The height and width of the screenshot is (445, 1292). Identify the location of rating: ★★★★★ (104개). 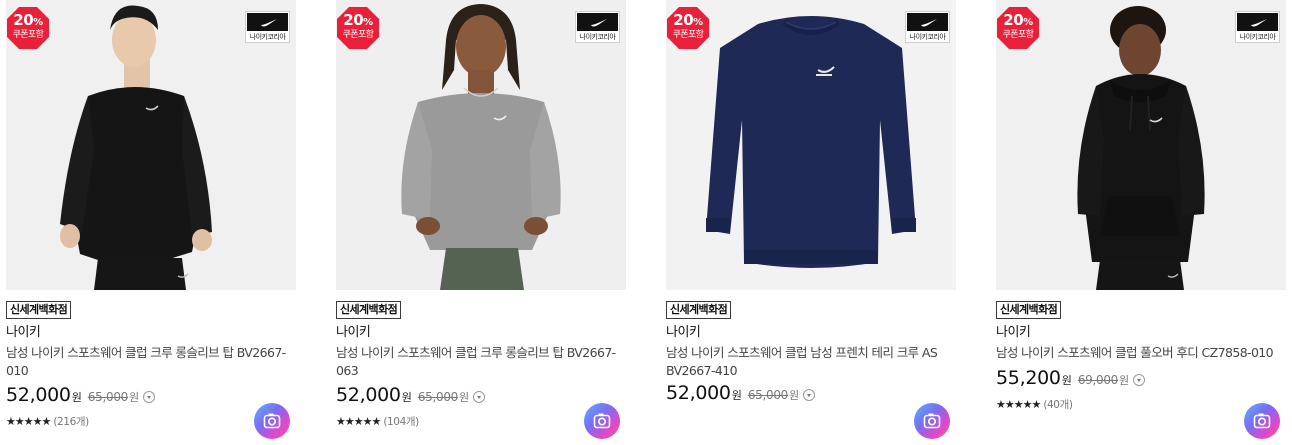
(377, 419).